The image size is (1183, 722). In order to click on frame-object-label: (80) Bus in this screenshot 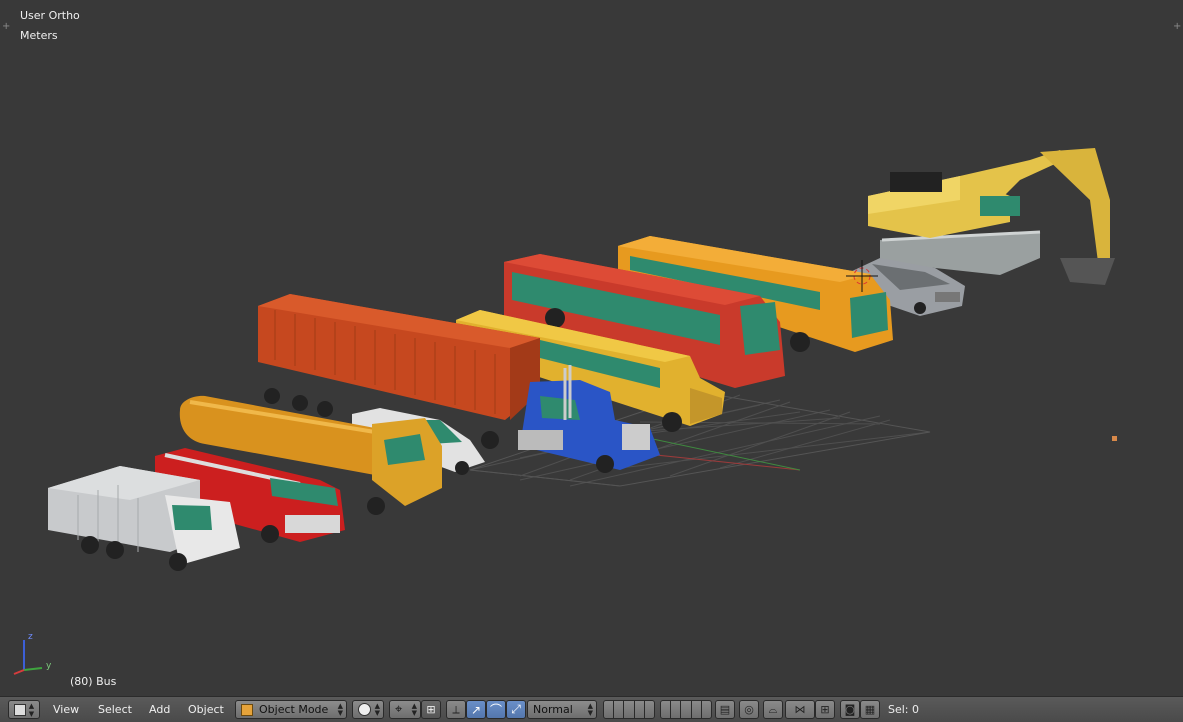, I will do `click(93, 681)`.